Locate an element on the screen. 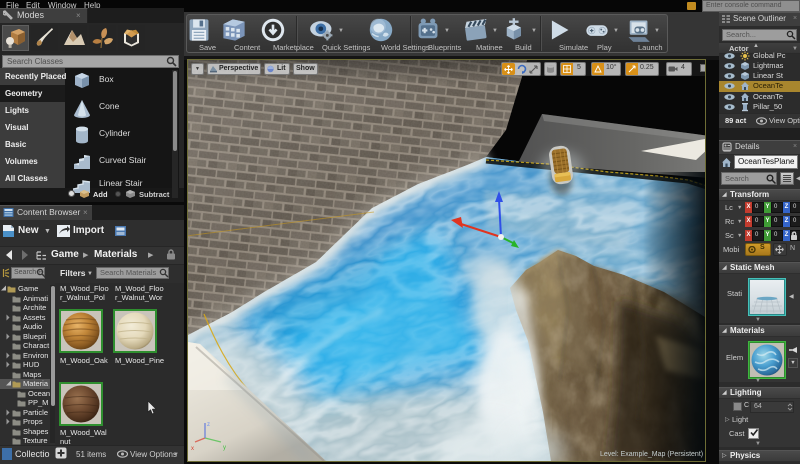 The width and height of the screenshot is (800, 464). svg-text: z is located at coordinates (208, 425).